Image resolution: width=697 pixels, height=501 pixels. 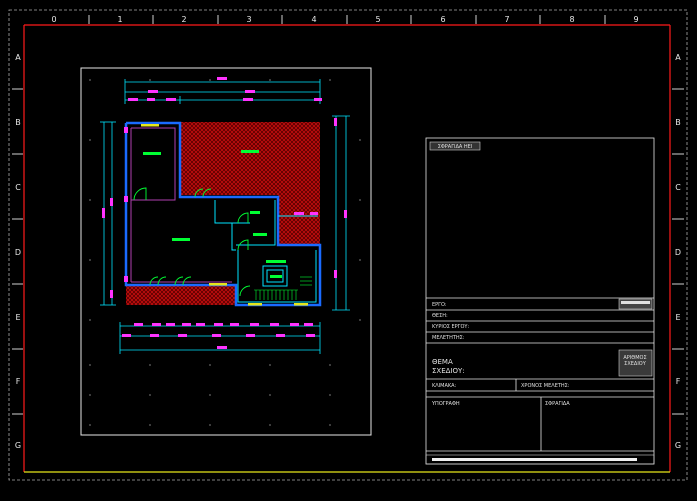 What do you see at coordinates (448, 338) in the screenshot?
I see `field-meletitis: ΜΕΛΕΤΗΤΗΣ:` at bounding box center [448, 338].